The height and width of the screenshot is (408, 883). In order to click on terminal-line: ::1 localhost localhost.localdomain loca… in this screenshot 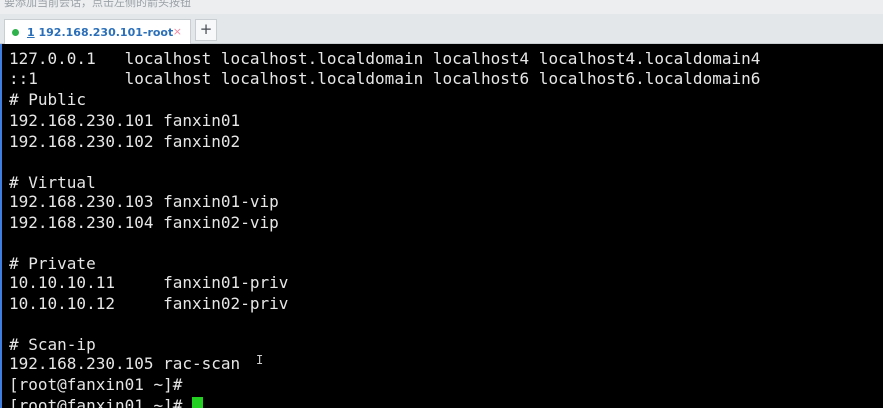, I will do `click(385, 78)`.